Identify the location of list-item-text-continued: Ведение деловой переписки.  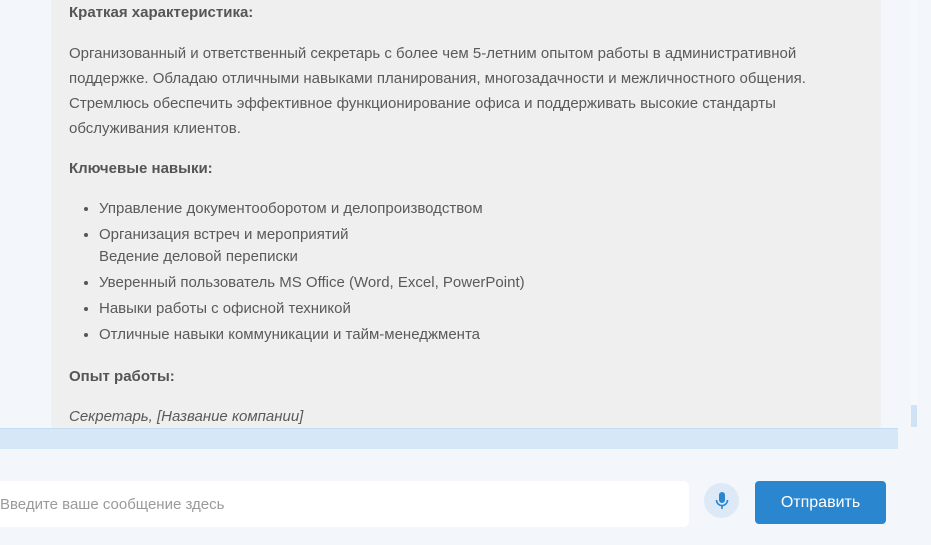
(198, 256).